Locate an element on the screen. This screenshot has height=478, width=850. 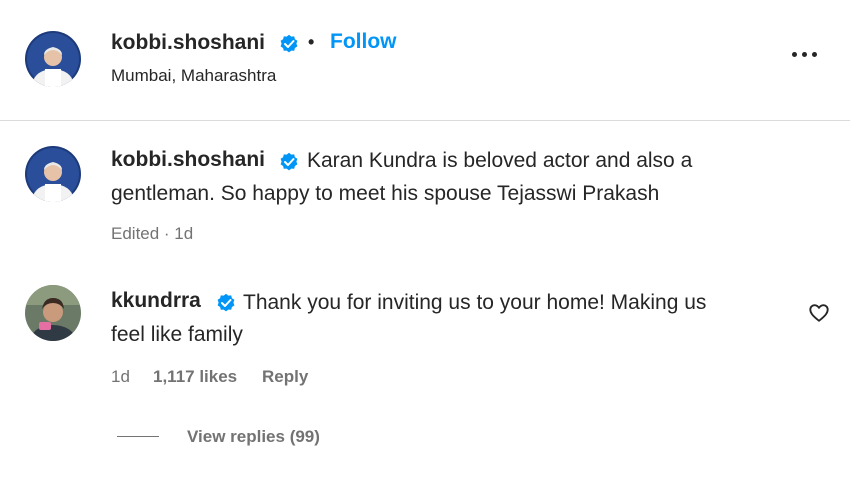
comment-username: kkundrra is located at coordinates (156, 301).